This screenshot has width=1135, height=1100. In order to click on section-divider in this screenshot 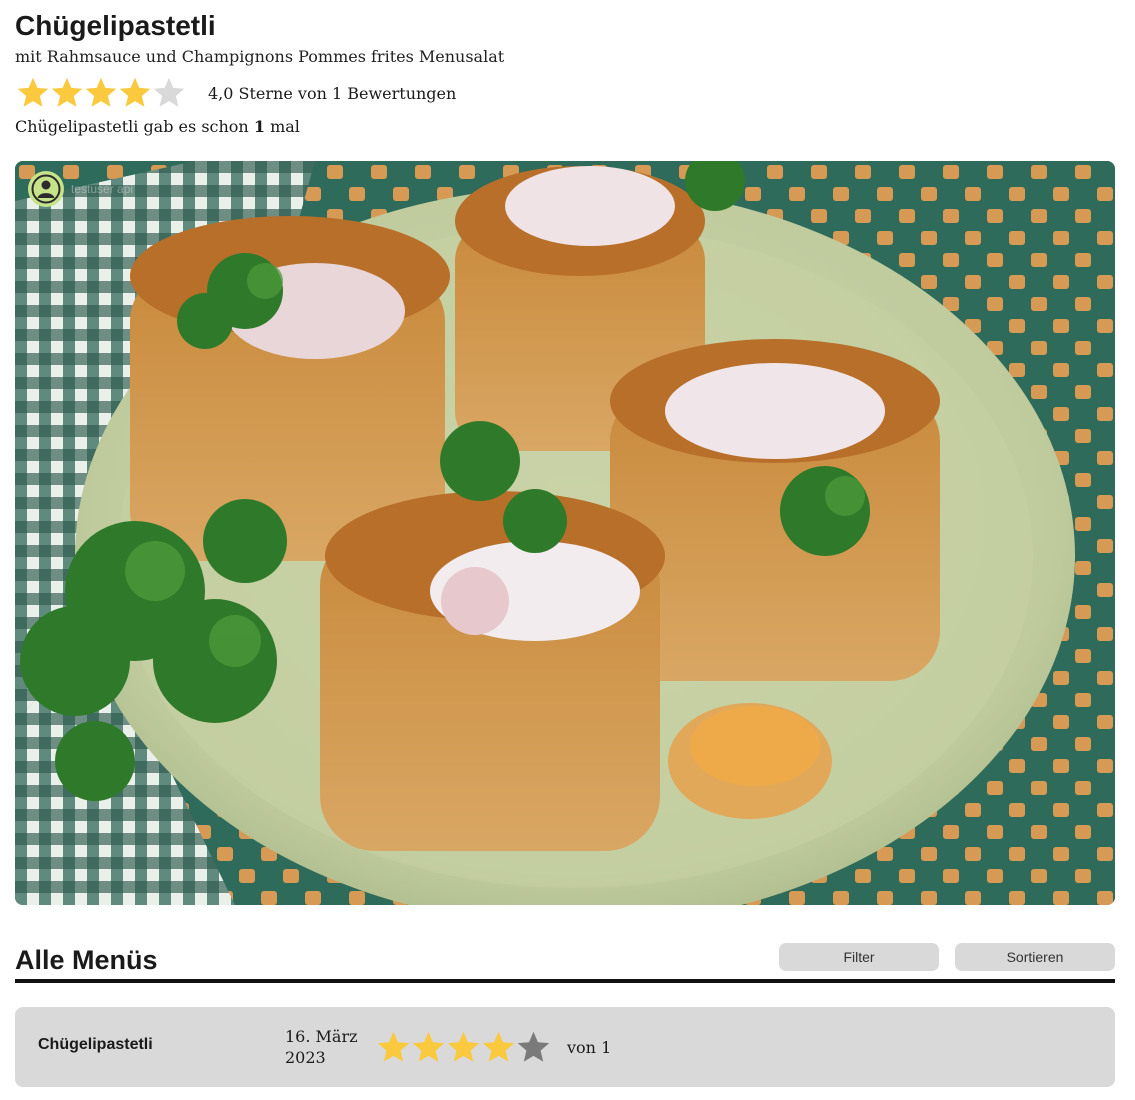, I will do `click(565, 981)`.